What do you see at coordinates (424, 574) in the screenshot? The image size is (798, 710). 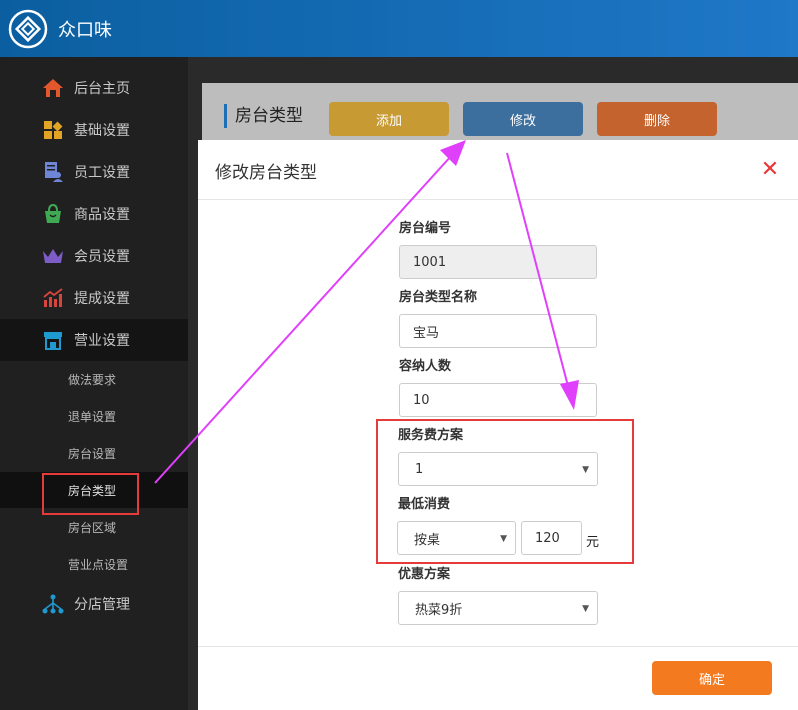 I see `discount-plan-label: 优惠方案` at bounding box center [424, 574].